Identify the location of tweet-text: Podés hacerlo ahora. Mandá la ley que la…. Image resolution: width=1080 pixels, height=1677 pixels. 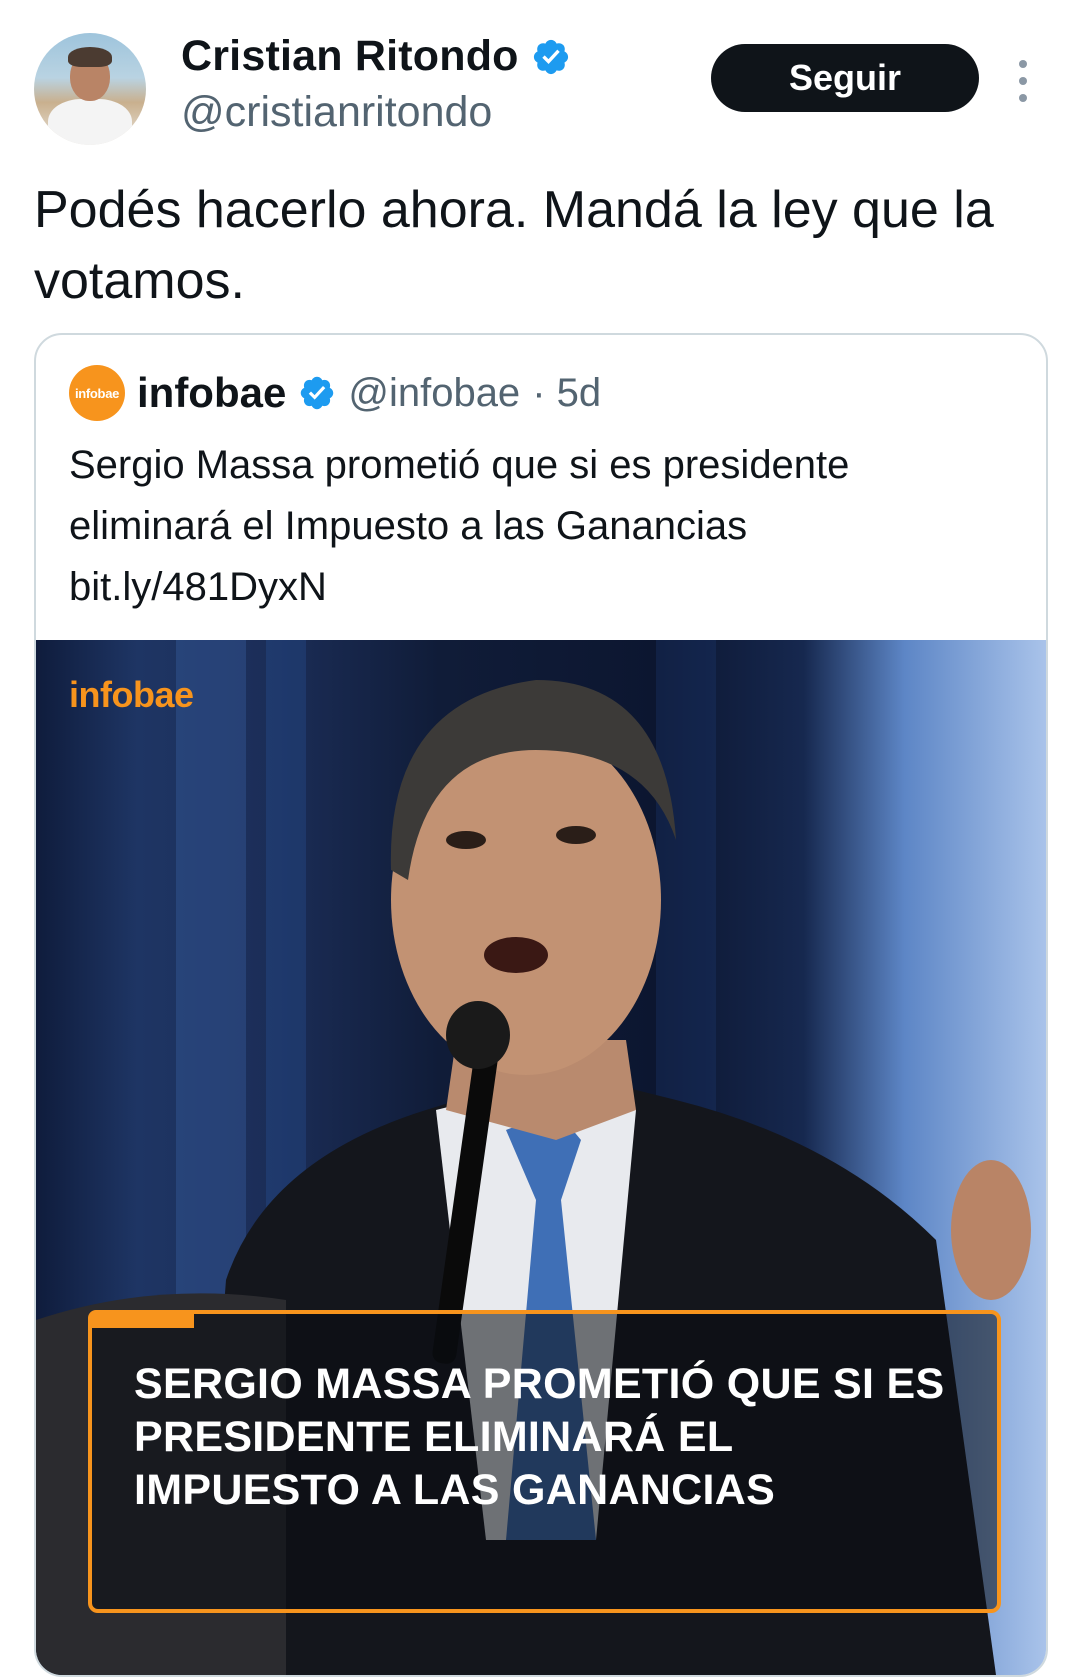
(514, 245).